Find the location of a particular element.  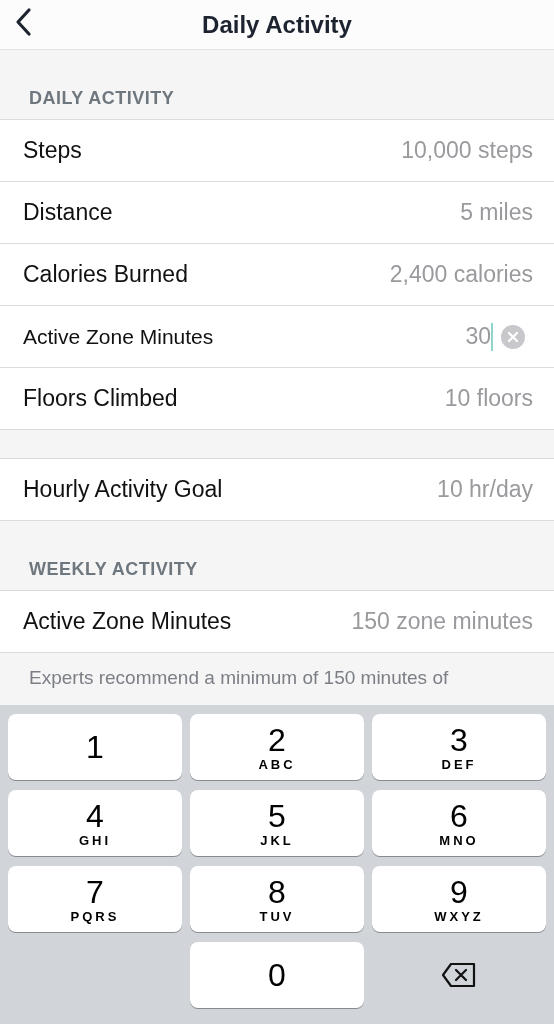

row-value: 10,000 steps is located at coordinates (467, 150).